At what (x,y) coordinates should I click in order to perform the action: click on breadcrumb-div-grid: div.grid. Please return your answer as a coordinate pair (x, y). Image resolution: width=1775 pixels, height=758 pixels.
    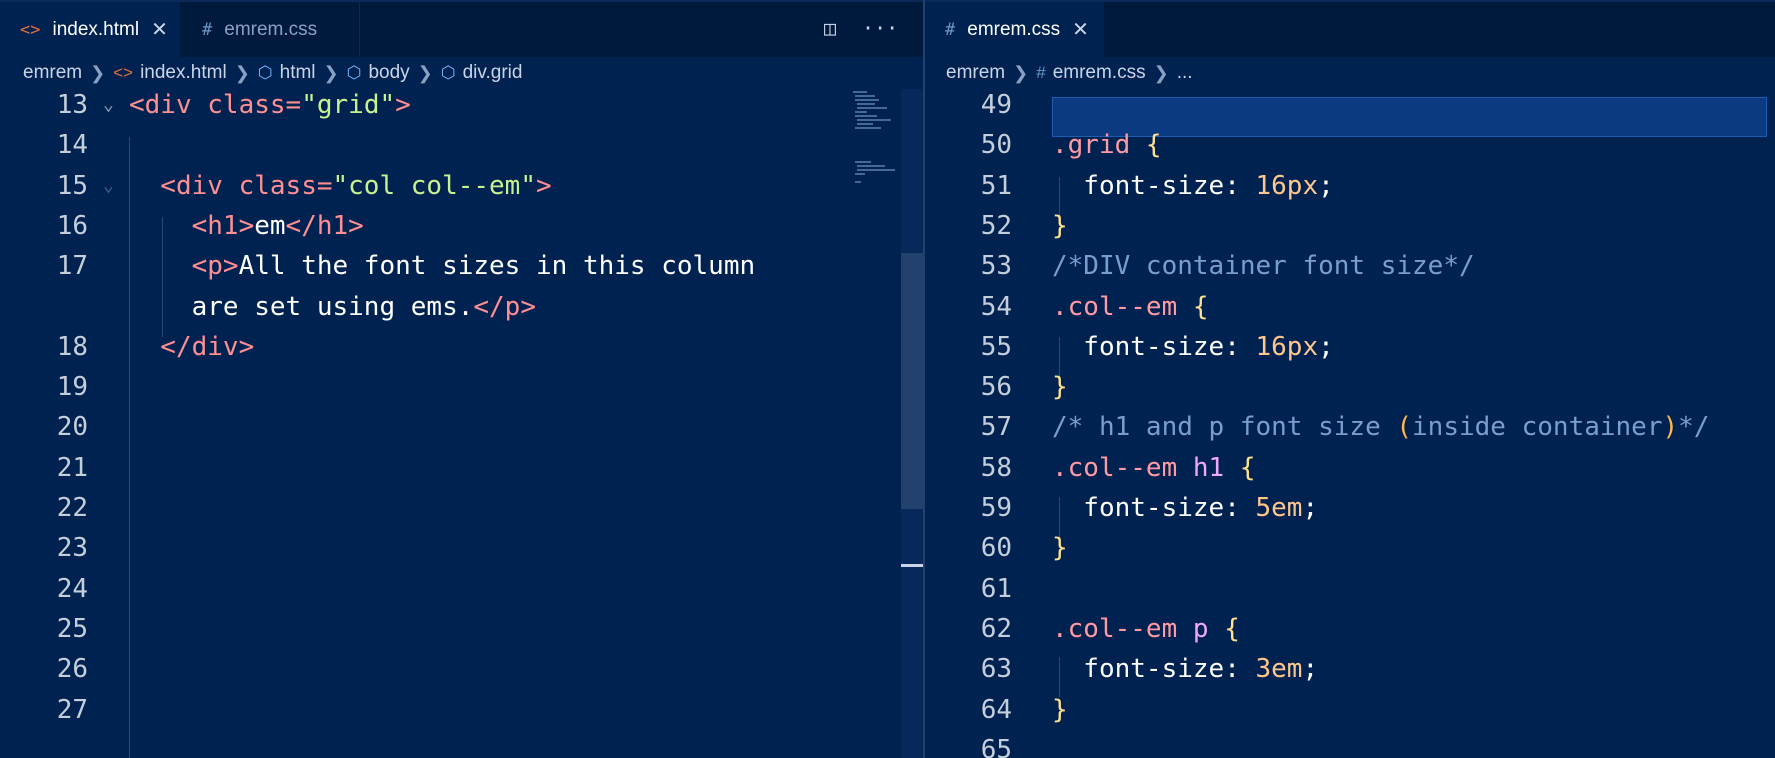
    Looking at the image, I should click on (493, 73).